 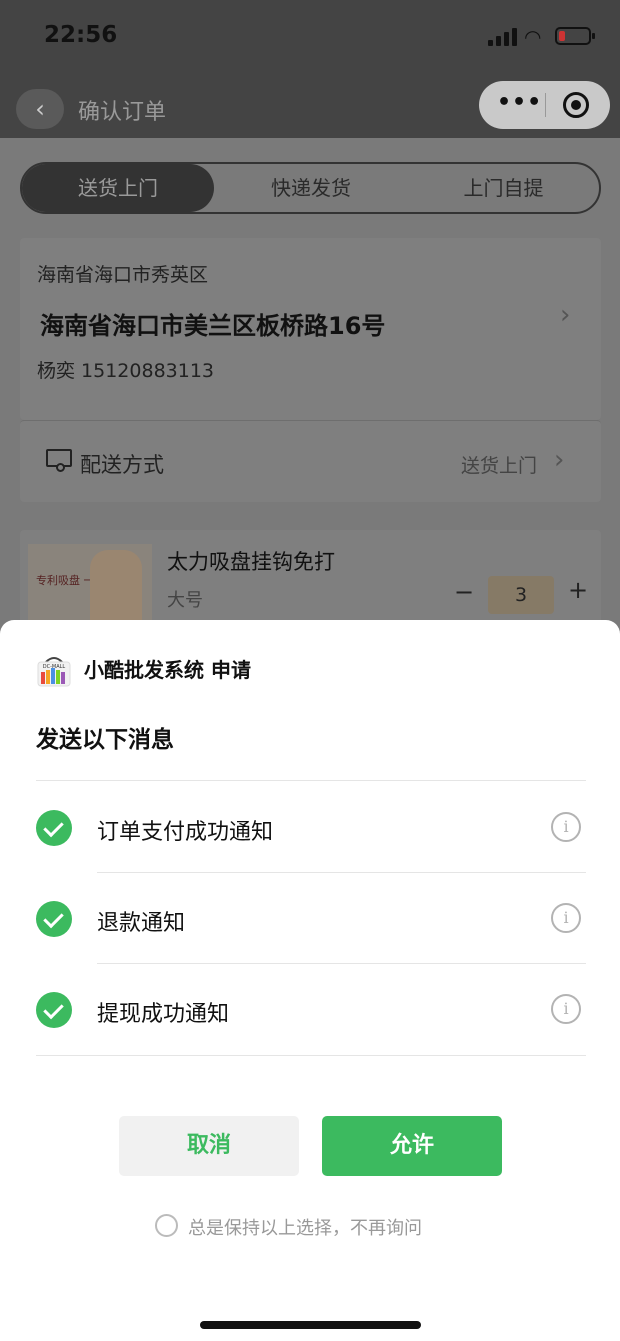 What do you see at coordinates (503, 188) in the screenshot?
I see `tab-self-pickup: 上门自提` at bounding box center [503, 188].